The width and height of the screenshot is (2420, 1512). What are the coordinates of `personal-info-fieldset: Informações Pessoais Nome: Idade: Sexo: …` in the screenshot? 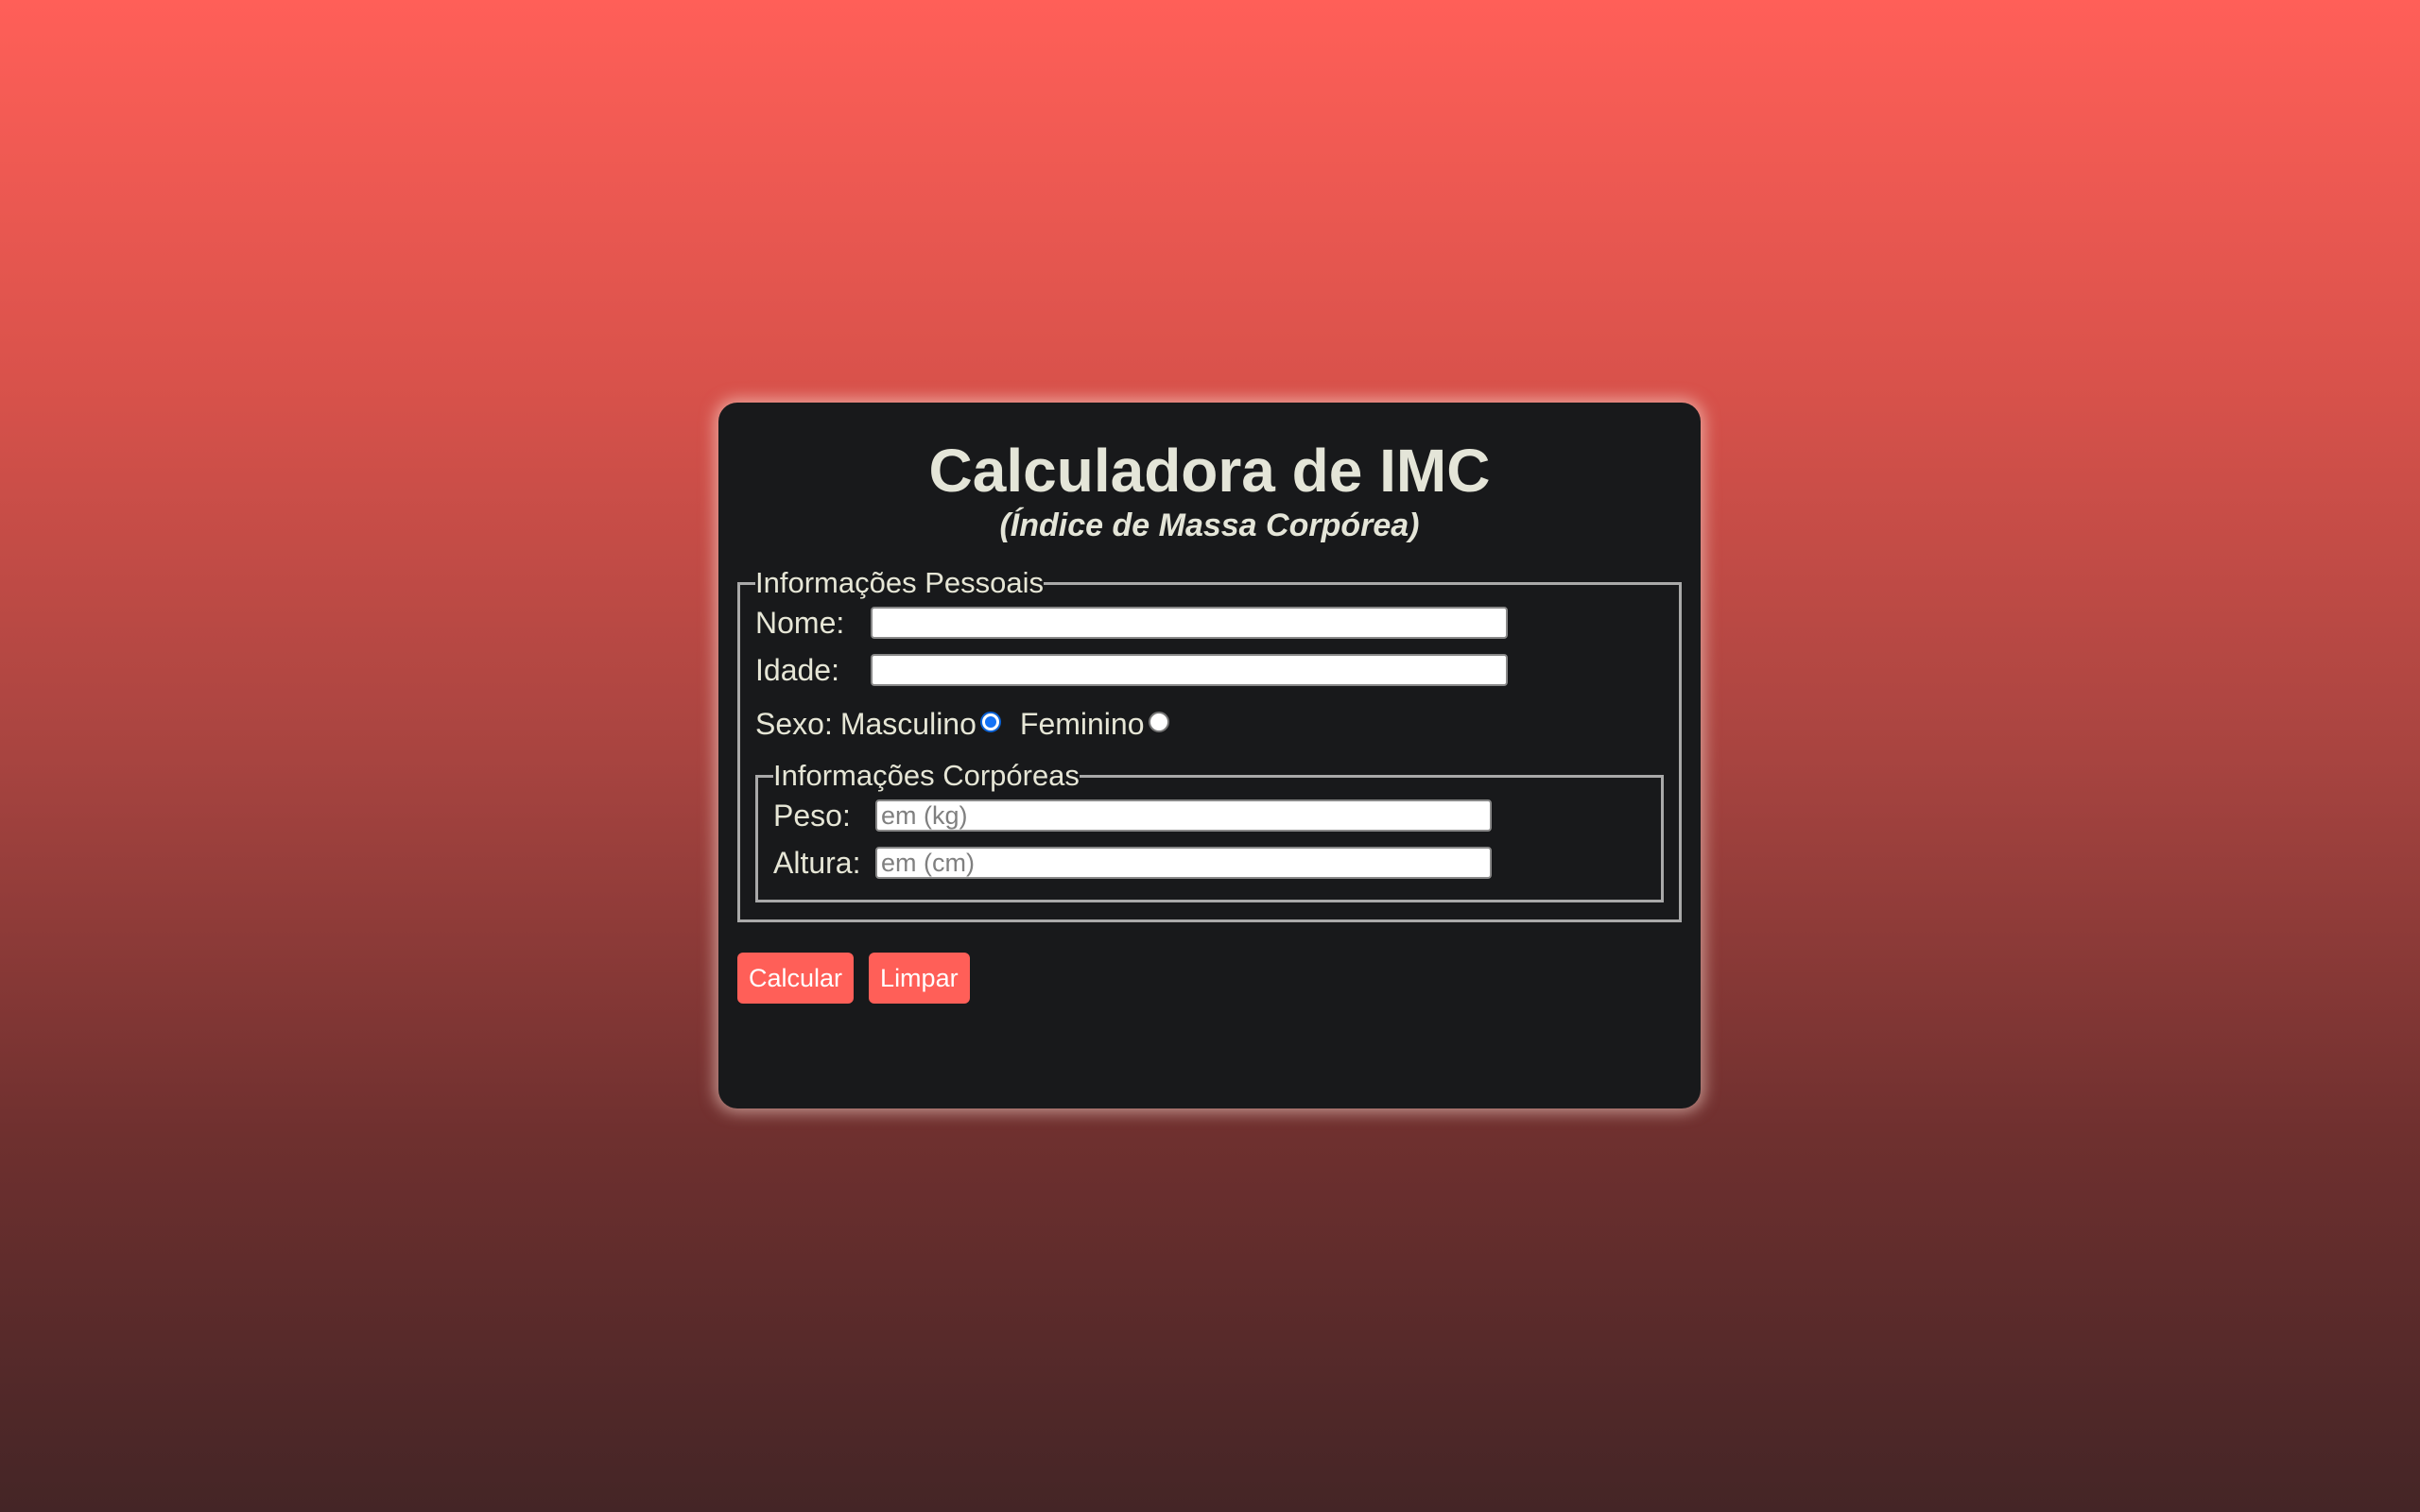 It's located at (1210, 744).